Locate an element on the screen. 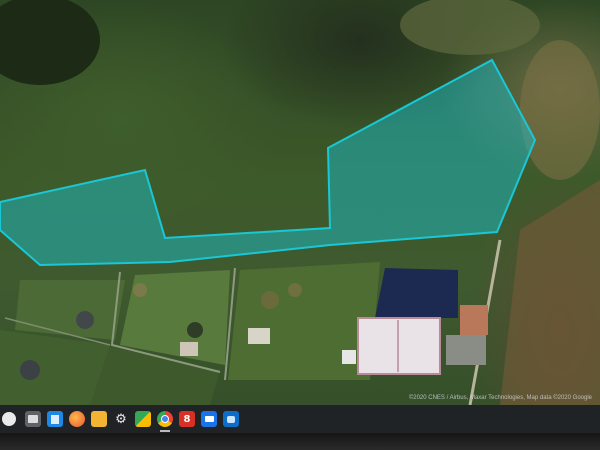 The width and height of the screenshot is (600, 450). messaging-icon is located at coordinates (231, 419).